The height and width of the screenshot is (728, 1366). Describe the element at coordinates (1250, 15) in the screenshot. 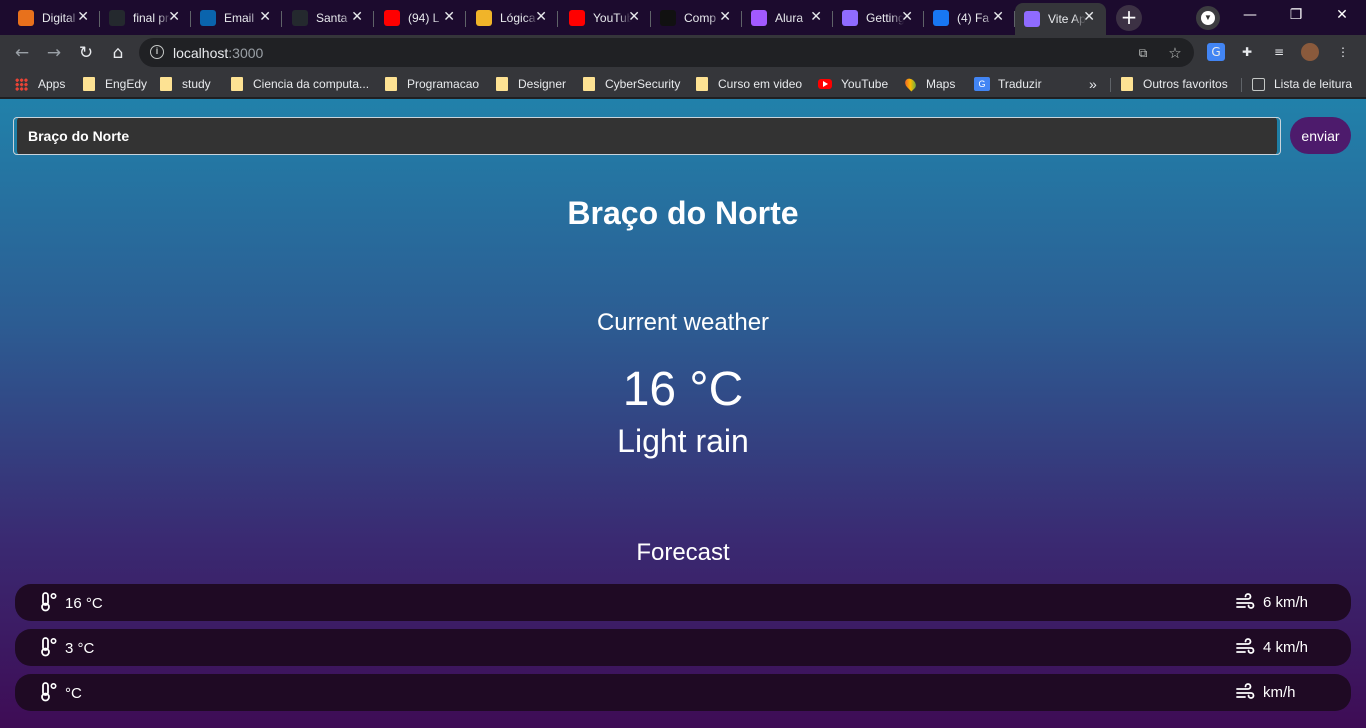

I see `minimize-button: —` at that location.